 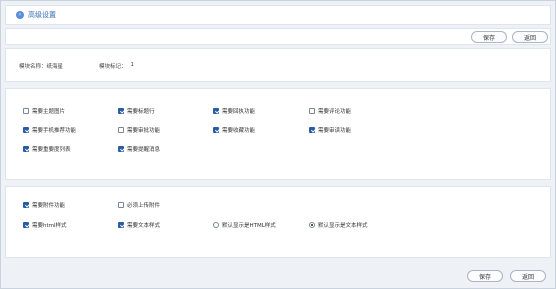 I want to click on feature-label: 需要主题图片, so click(x=49, y=112).